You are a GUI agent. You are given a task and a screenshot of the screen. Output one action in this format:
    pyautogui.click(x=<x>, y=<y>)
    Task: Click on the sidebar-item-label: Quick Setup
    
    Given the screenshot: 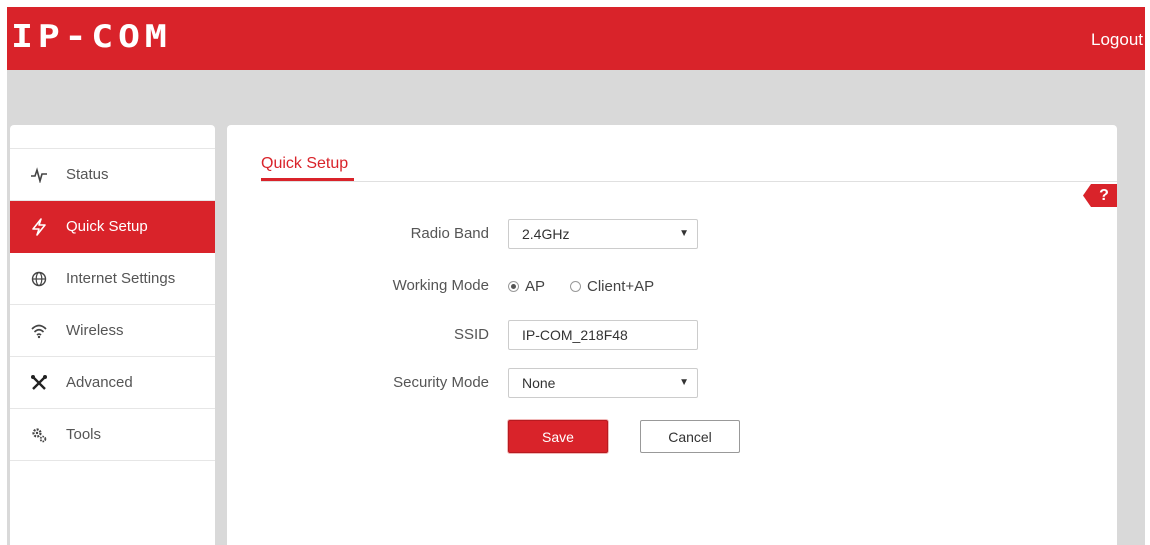 What is the action you would take?
    pyautogui.click(x=107, y=226)
    